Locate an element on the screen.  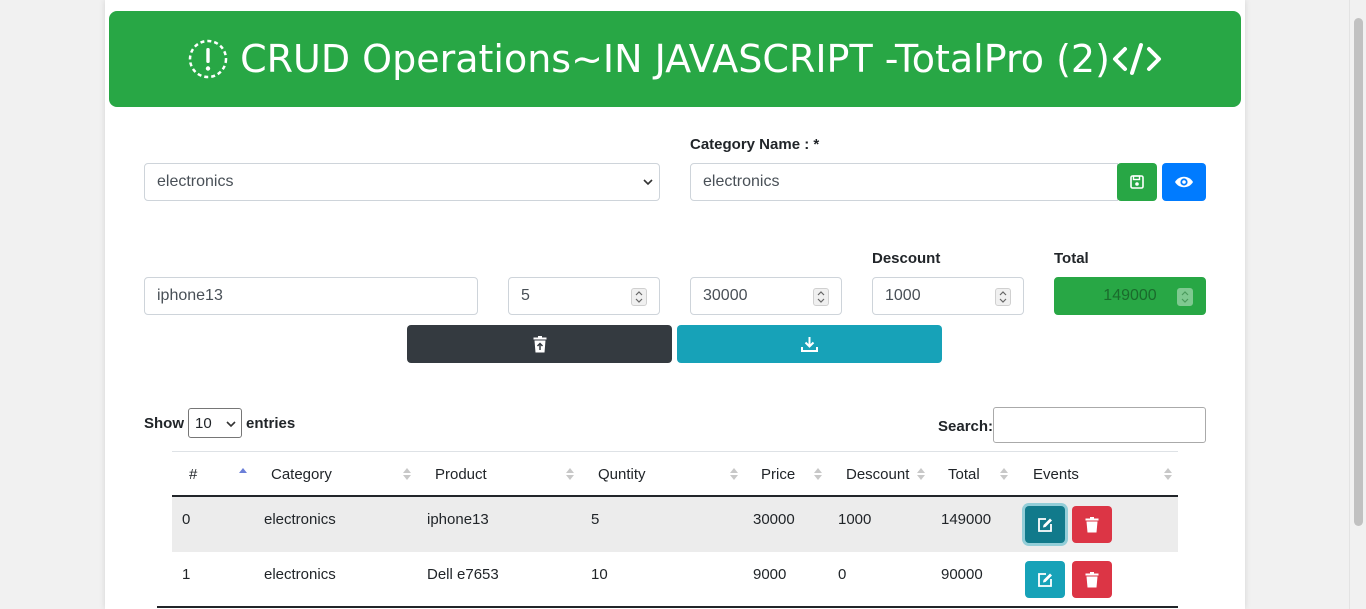
quantity-input: 5 is located at coordinates (584, 296).